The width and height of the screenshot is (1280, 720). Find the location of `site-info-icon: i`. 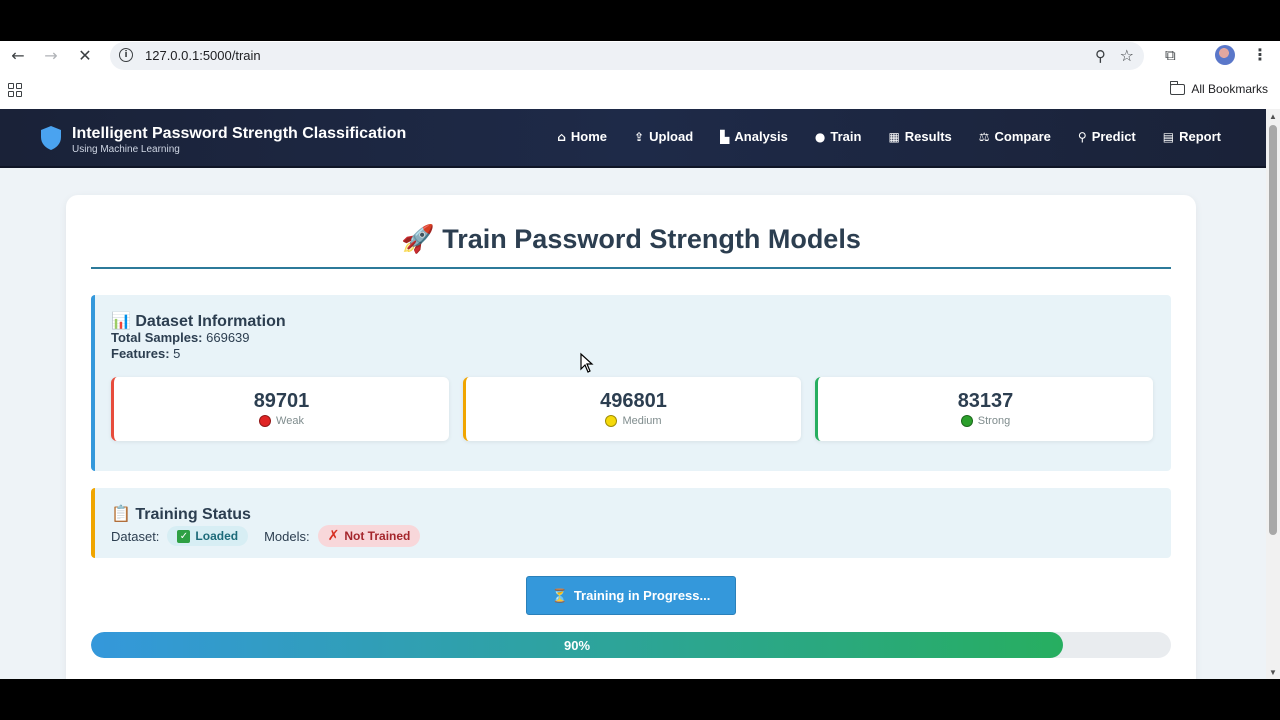

site-info-icon: i is located at coordinates (126, 55).